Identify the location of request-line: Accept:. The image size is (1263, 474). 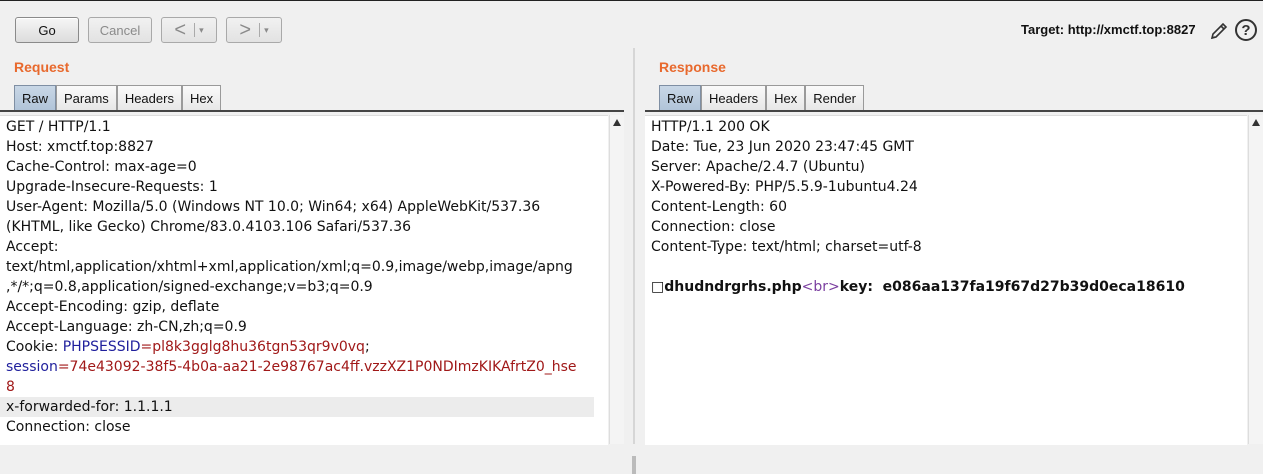
(32, 247).